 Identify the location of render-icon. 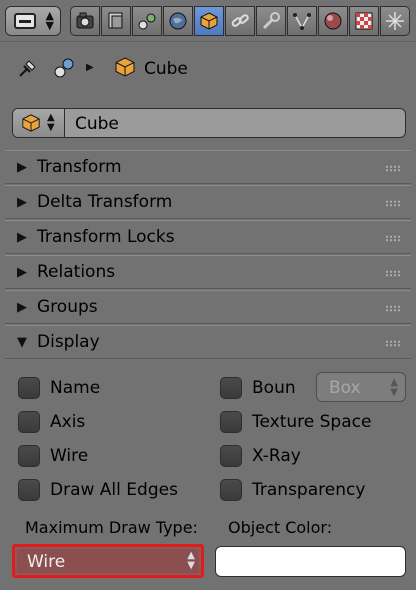
(85, 20).